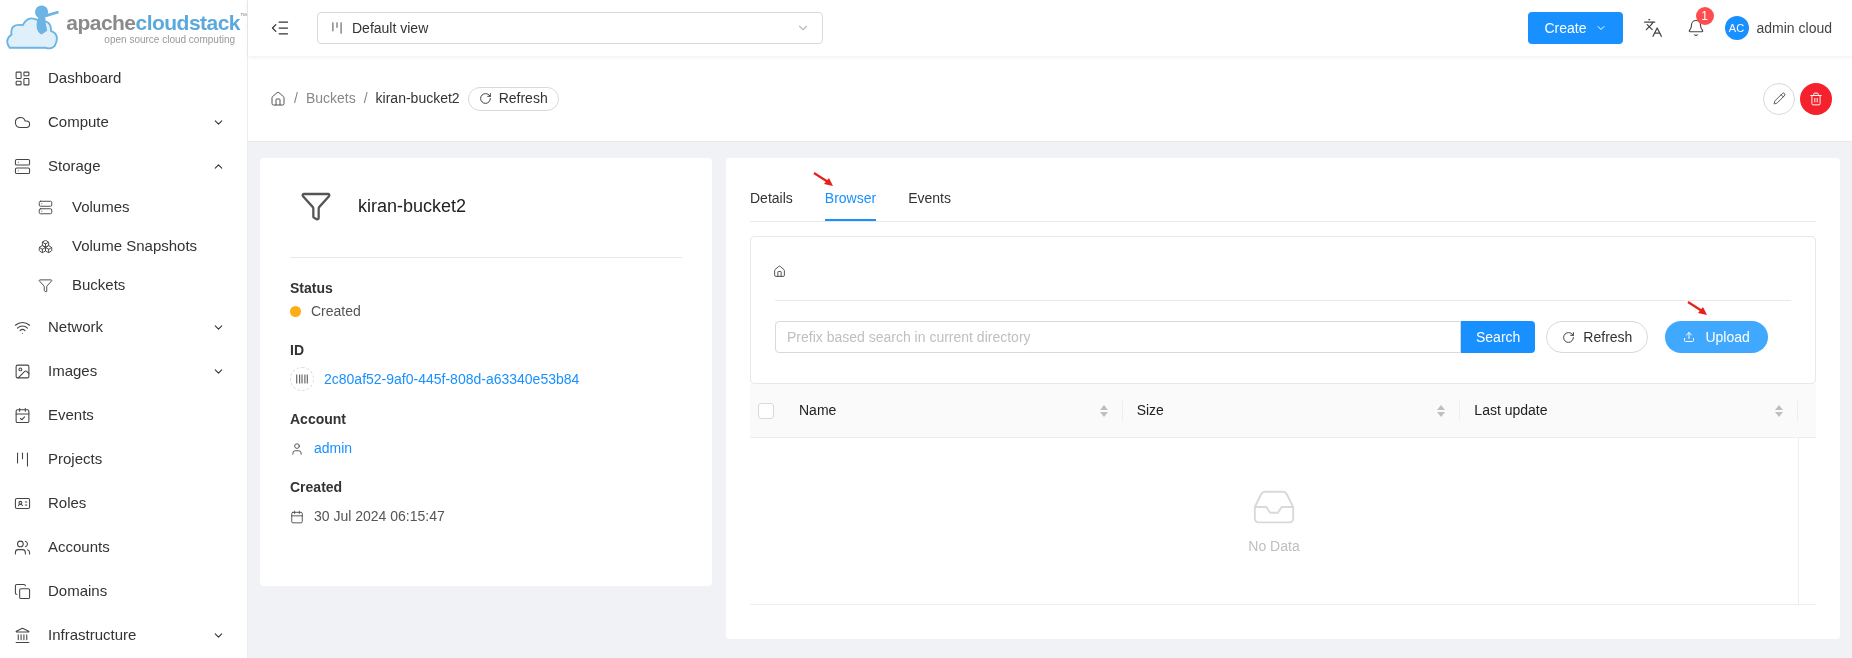  What do you see at coordinates (123, 122) in the screenshot?
I see `sidebar-item: Compute` at bounding box center [123, 122].